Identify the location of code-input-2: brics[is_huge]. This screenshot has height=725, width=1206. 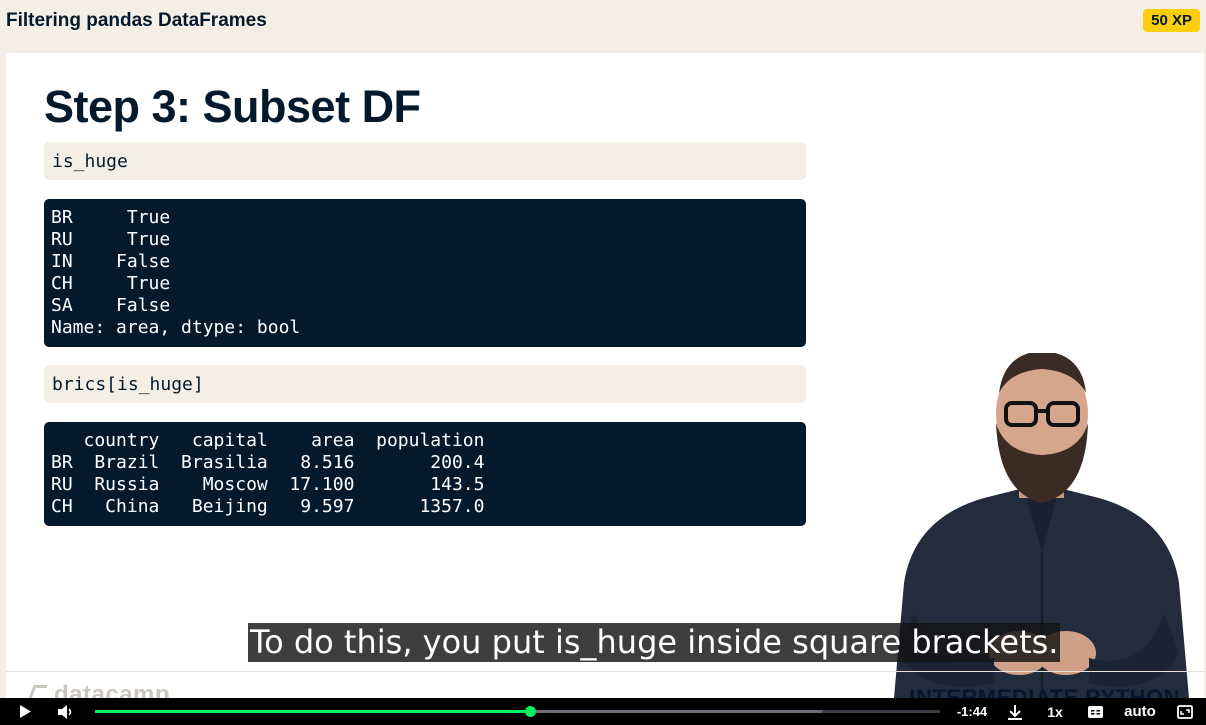
(425, 384).